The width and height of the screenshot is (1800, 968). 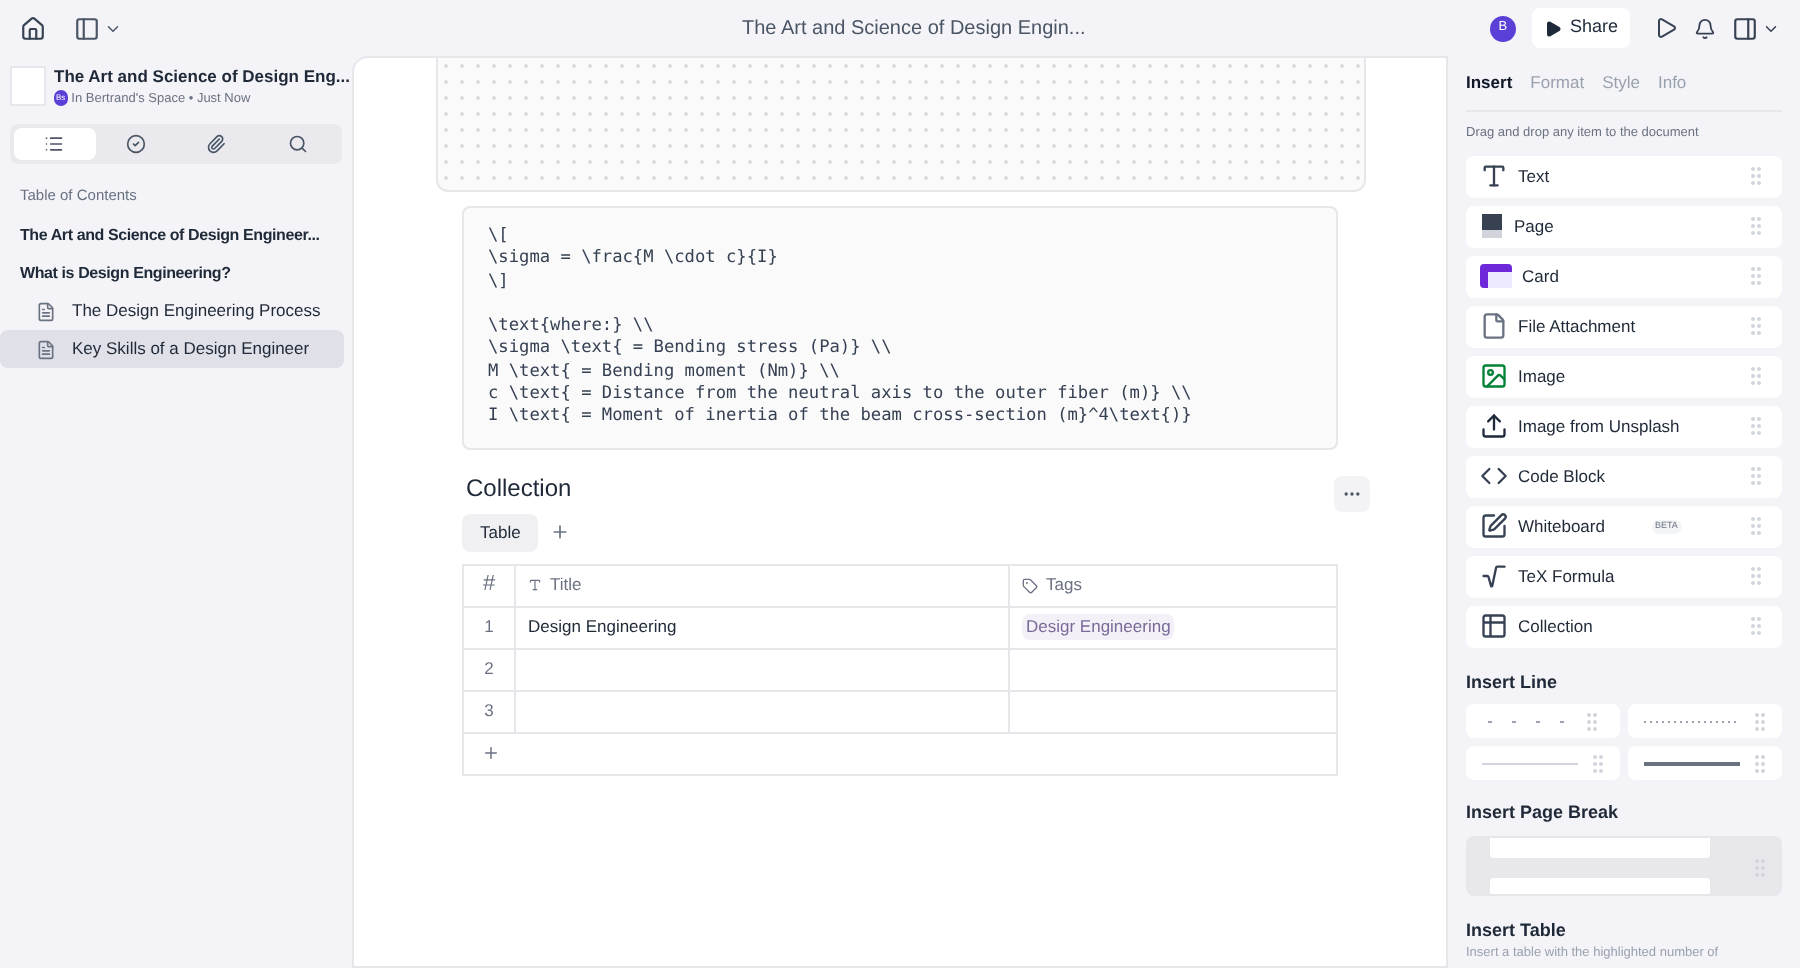 I want to click on more-button, so click(x=1352, y=493).